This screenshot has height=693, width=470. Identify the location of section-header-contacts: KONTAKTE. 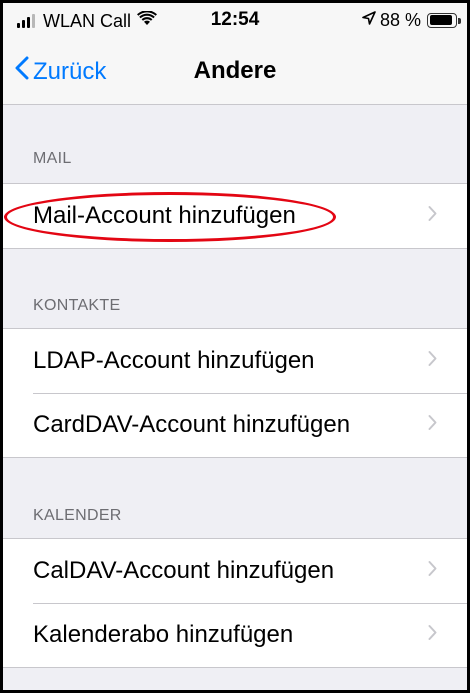
(77, 305).